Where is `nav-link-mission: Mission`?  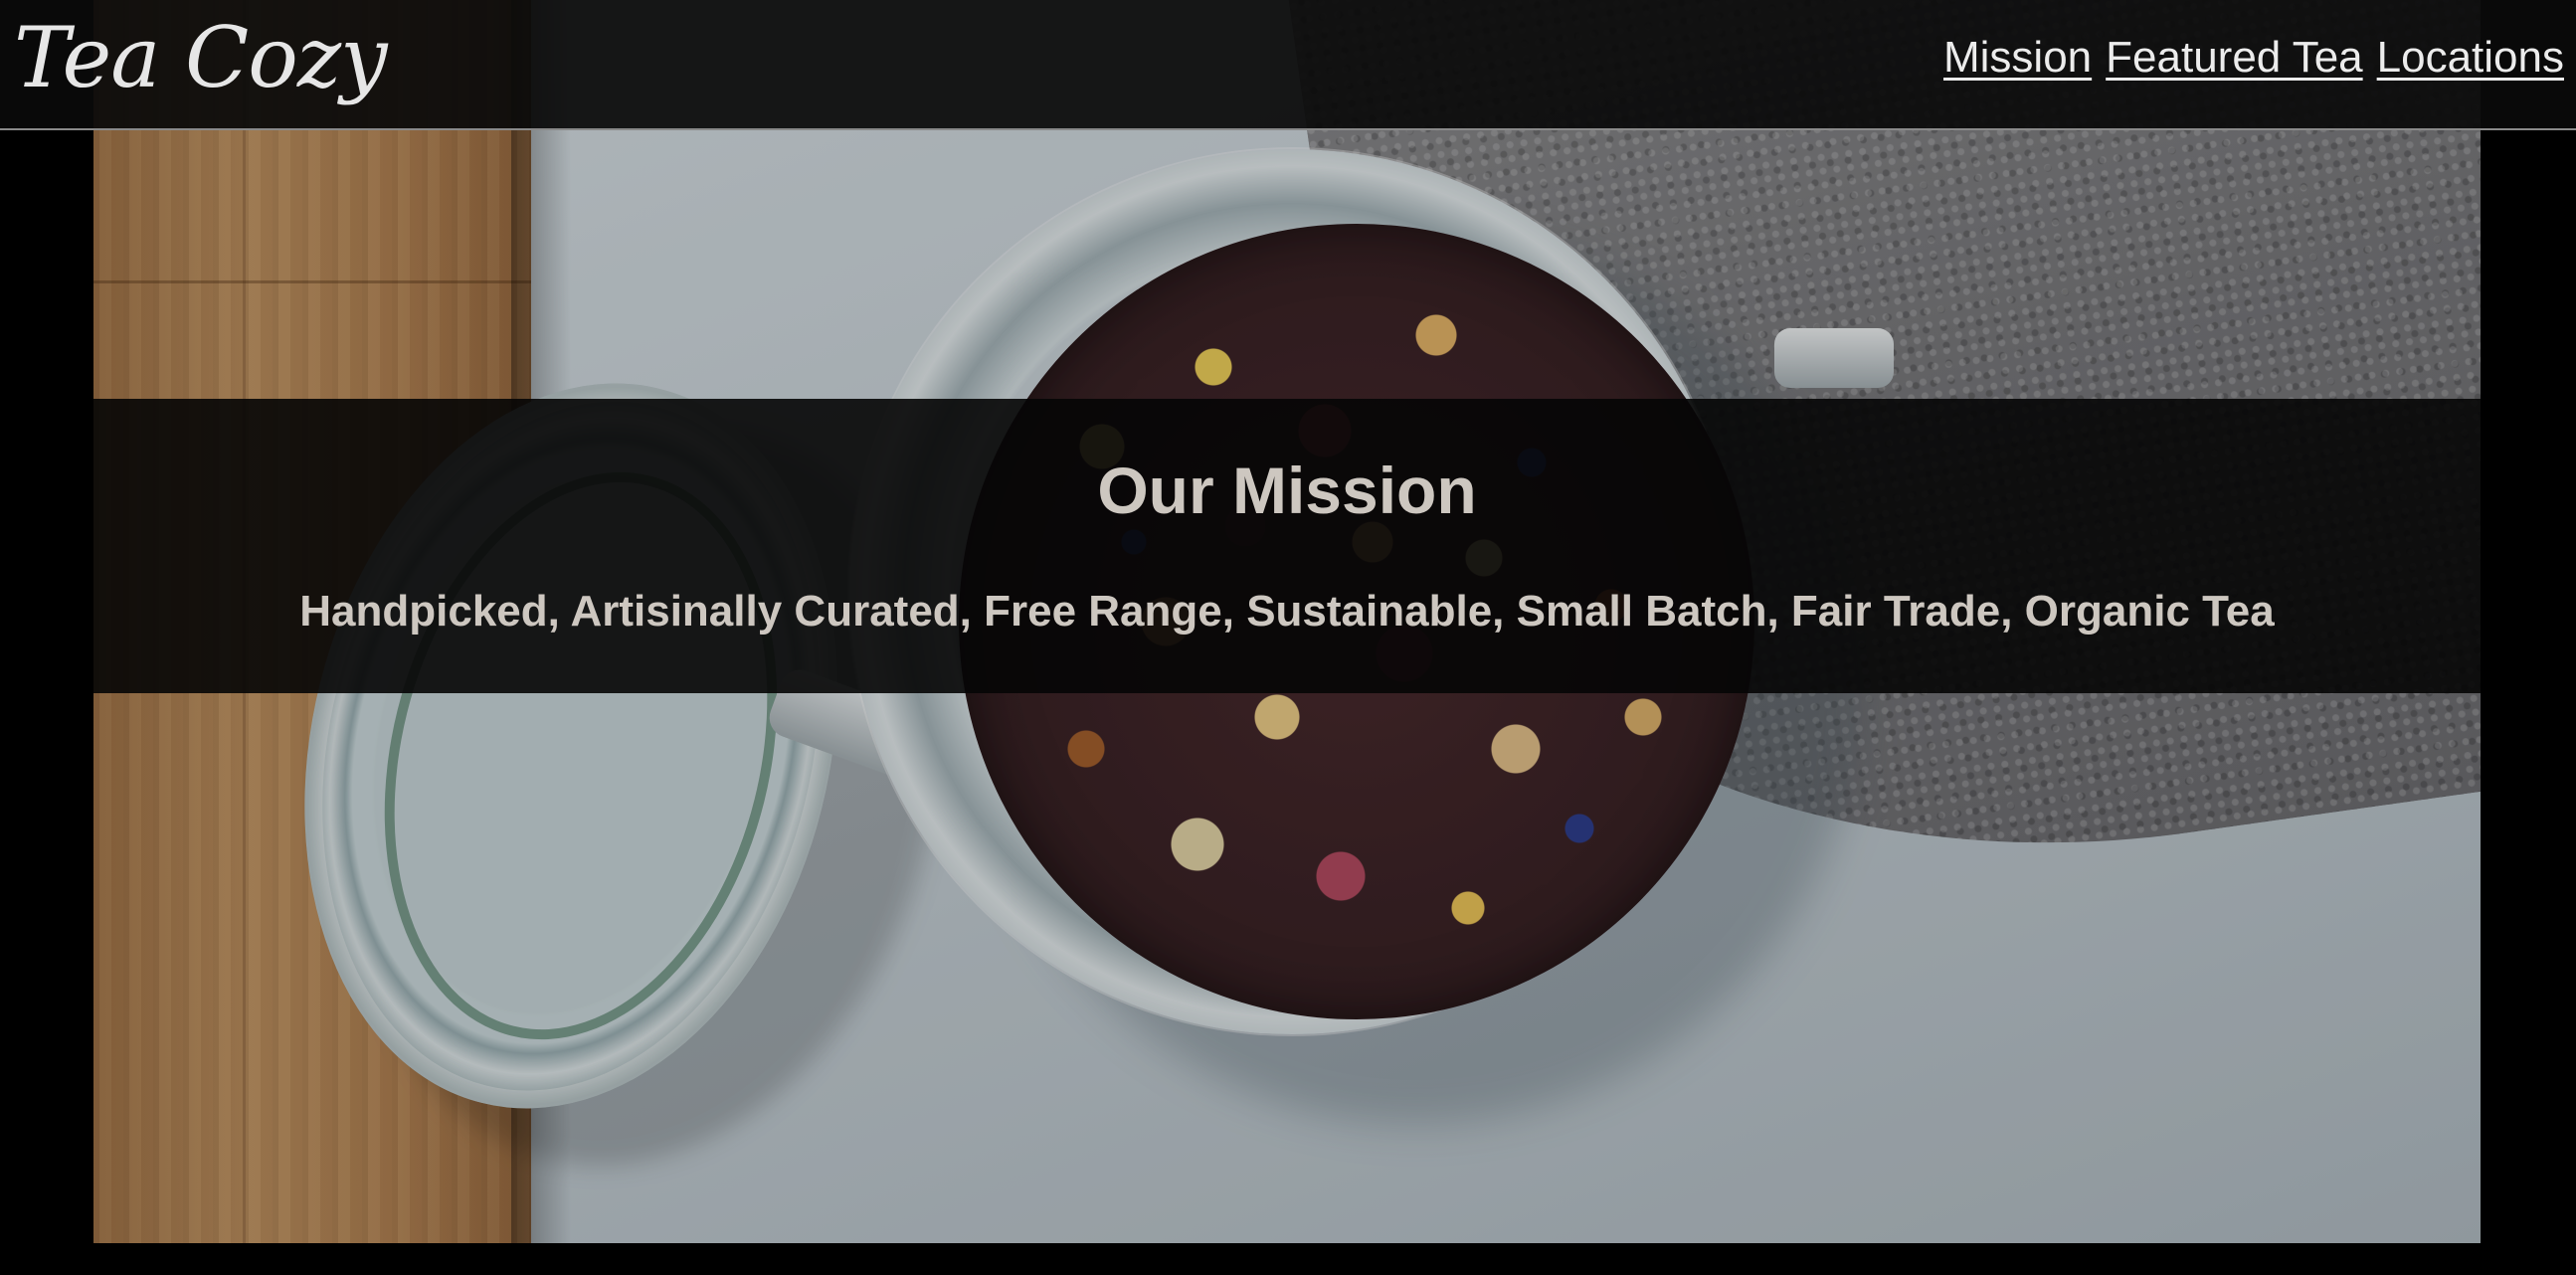 nav-link-mission: Mission is located at coordinates (2017, 58).